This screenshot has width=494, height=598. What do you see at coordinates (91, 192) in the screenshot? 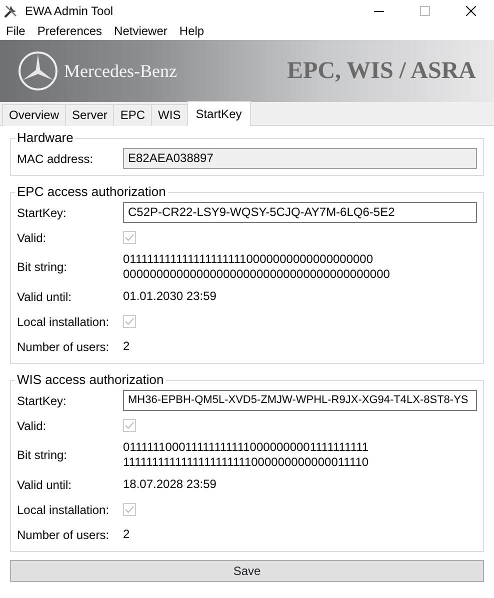
I see `group-title: EPC access authorization` at bounding box center [91, 192].